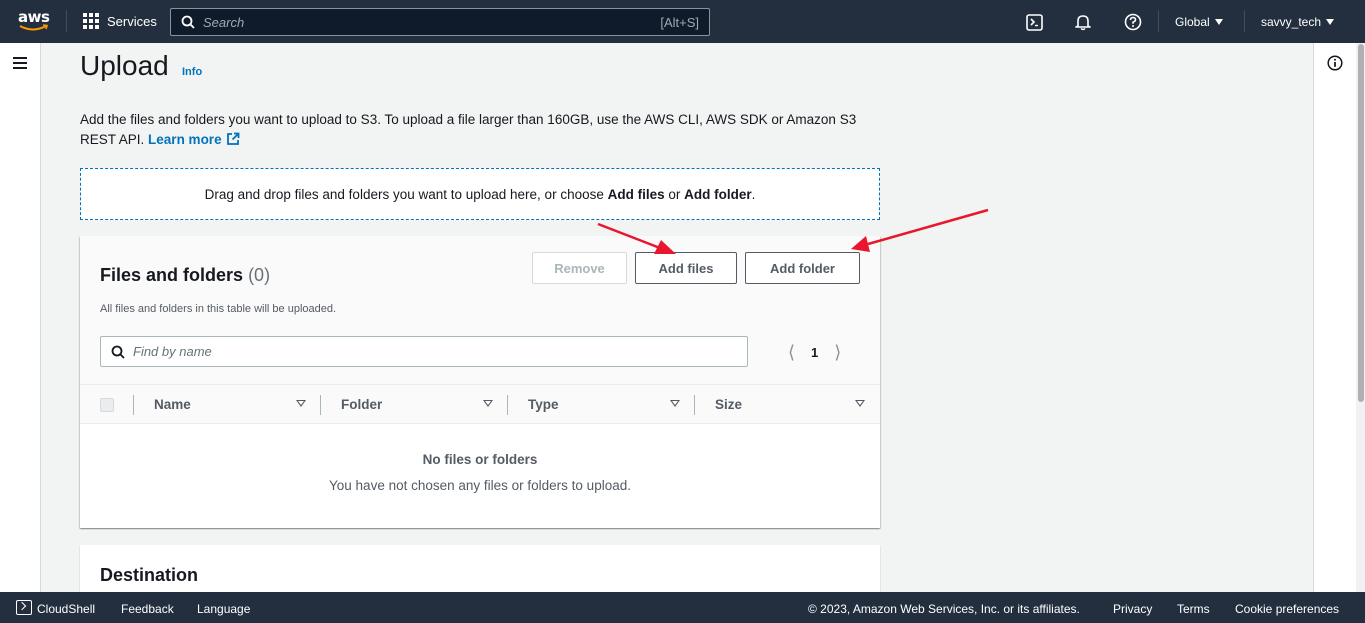 This screenshot has height=623, width=1365. Describe the element at coordinates (149, 575) in the screenshot. I see `destination-title: Destination` at that location.